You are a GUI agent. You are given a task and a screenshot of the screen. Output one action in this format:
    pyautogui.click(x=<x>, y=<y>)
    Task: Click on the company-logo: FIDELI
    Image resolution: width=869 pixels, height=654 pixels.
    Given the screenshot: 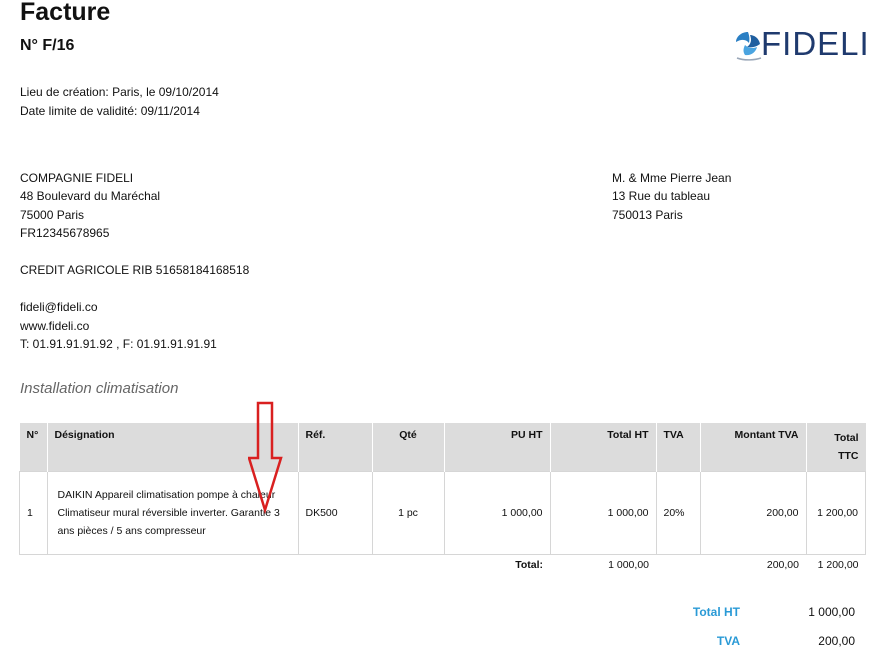 What is the action you would take?
    pyautogui.click(x=801, y=44)
    